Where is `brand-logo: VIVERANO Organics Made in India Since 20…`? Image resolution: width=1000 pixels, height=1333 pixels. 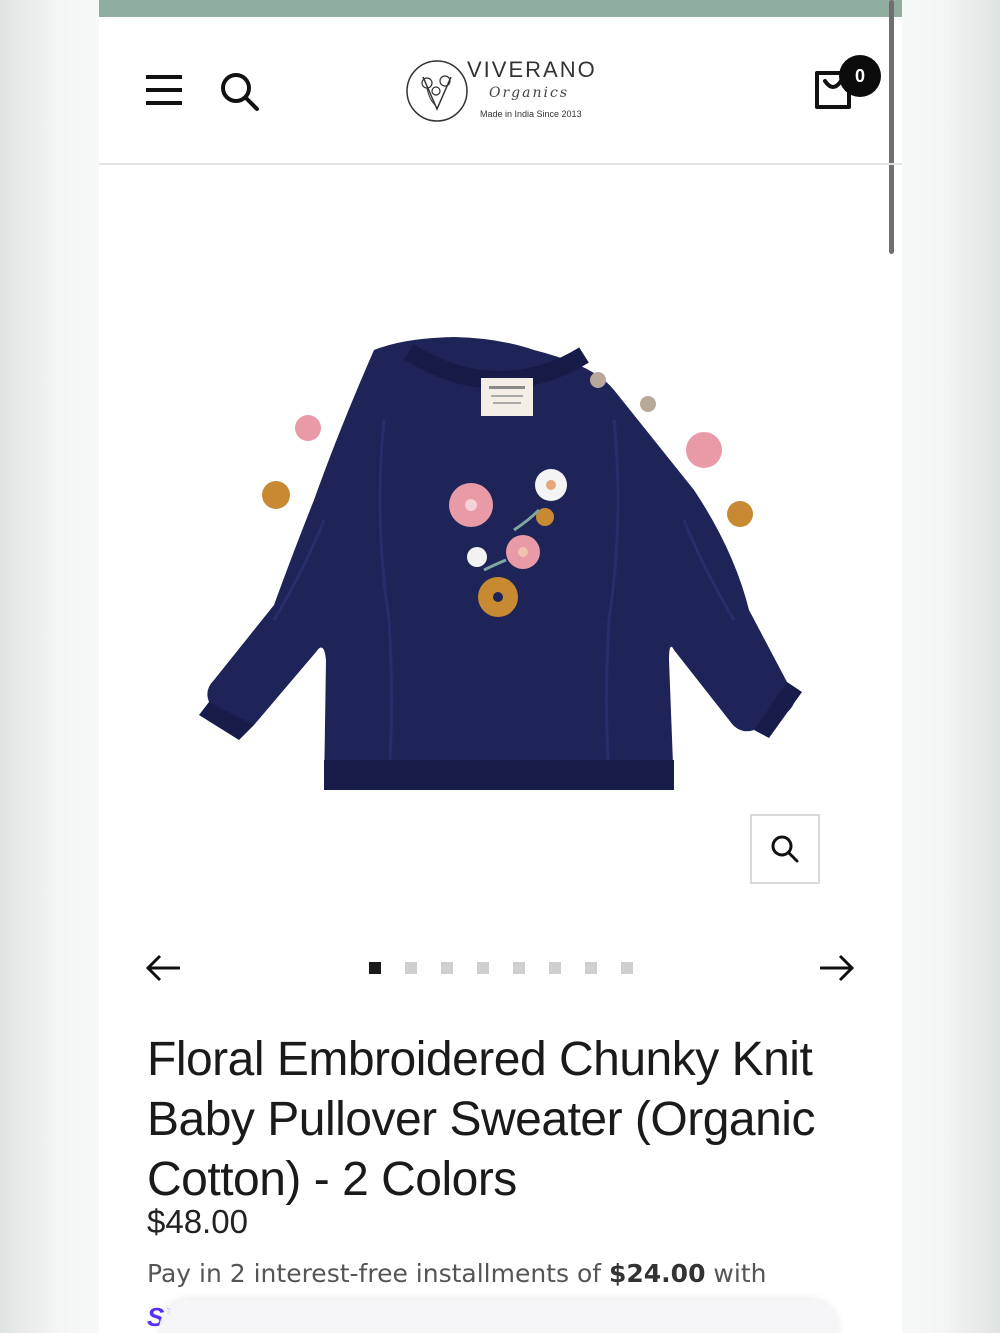 brand-logo: VIVERANO Organics Made in India Since 20… is located at coordinates (505, 92).